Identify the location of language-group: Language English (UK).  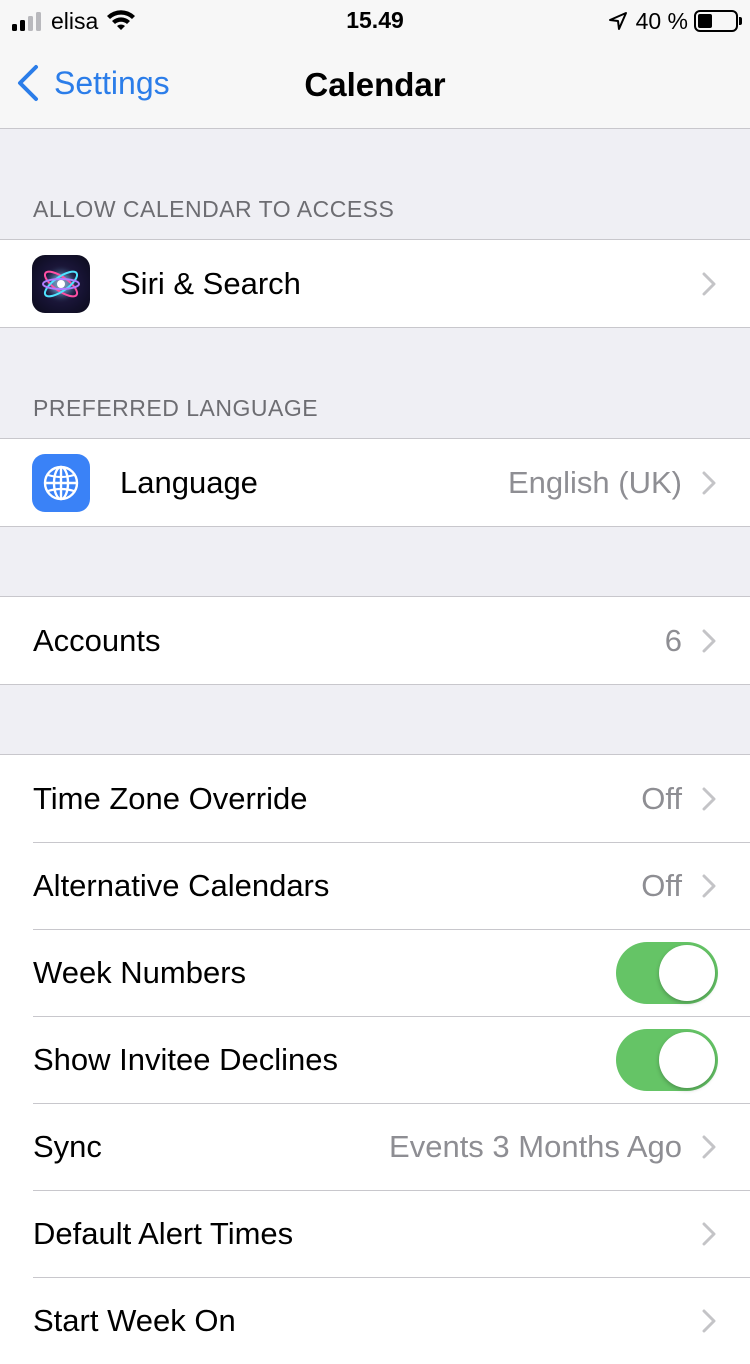
(375, 482).